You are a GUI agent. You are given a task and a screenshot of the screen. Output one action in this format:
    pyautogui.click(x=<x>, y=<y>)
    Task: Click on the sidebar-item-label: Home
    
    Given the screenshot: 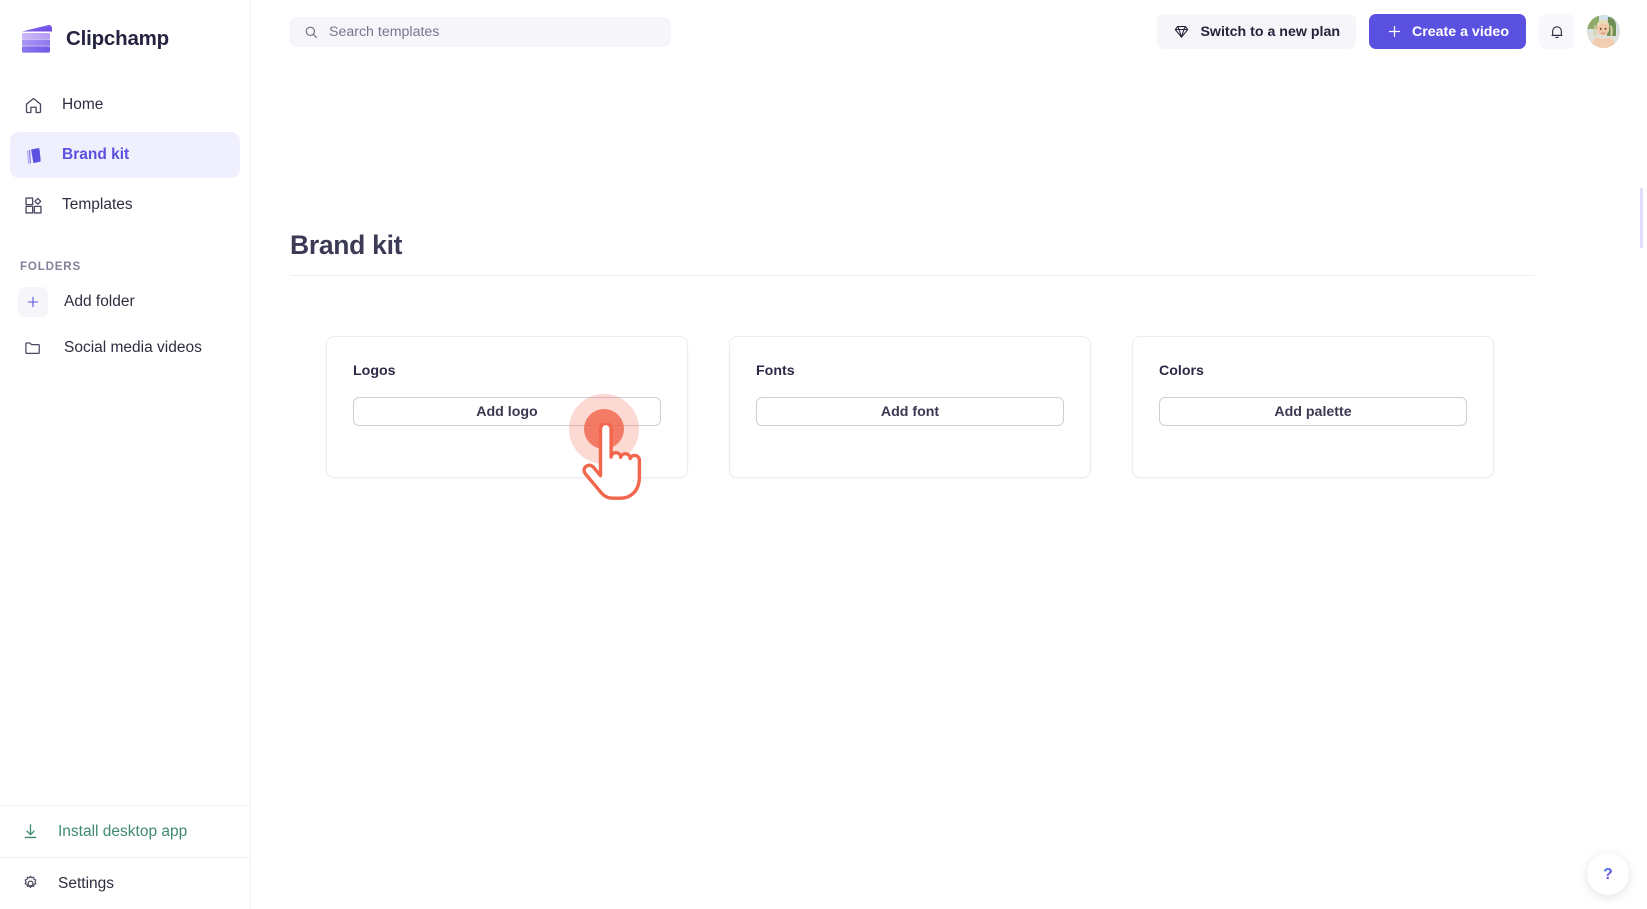 What is the action you would take?
    pyautogui.click(x=83, y=104)
    